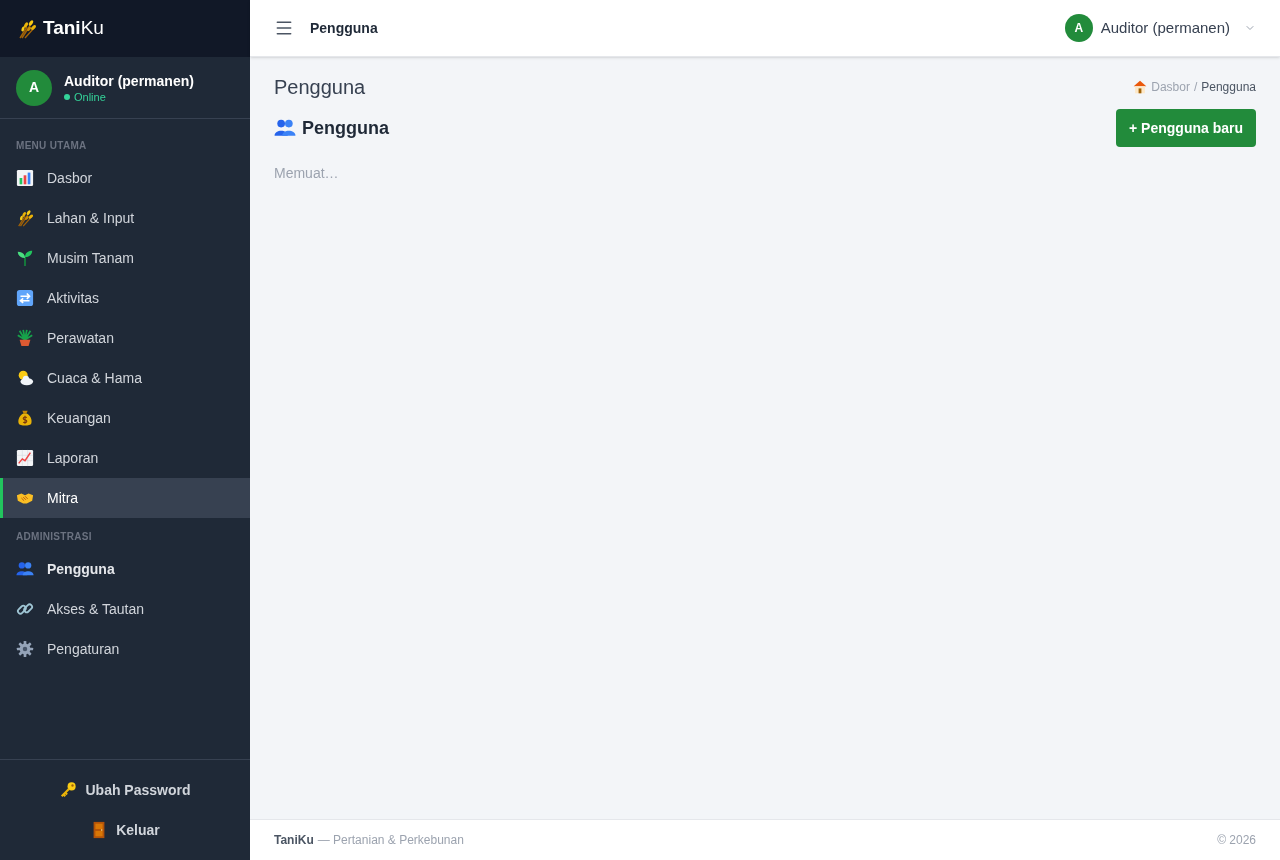 The height and width of the screenshot is (860, 1280). Describe the element at coordinates (125, 790) in the screenshot. I see `sidebar-bottom-link: Ubah Password` at that location.